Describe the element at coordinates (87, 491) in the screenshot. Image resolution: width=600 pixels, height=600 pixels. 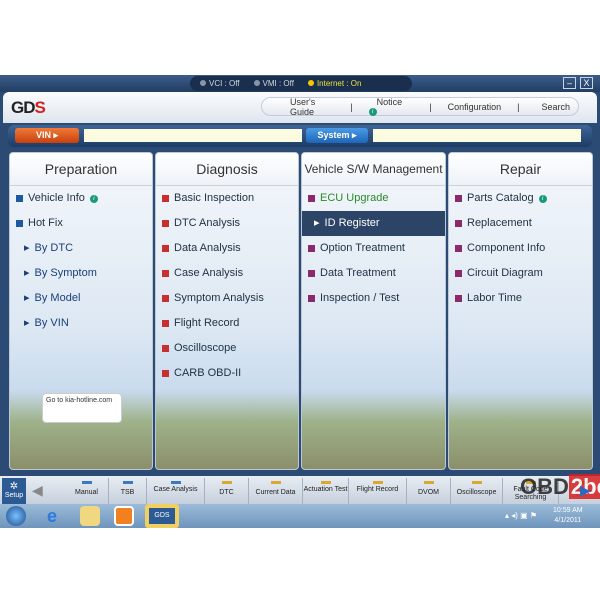
I see `toolbar-manual: Manual` at that location.